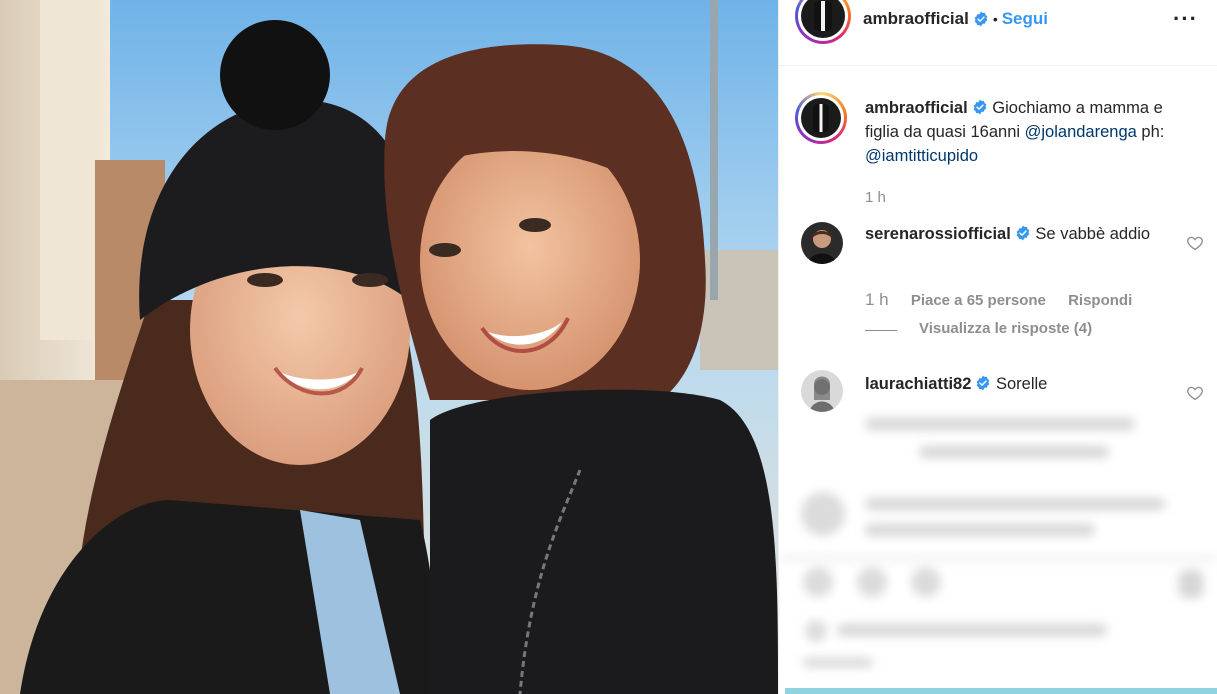 The height and width of the screenshot is (694, 1217). I want to click on comment-message: Se vabbè addio, so click(1093, 234).